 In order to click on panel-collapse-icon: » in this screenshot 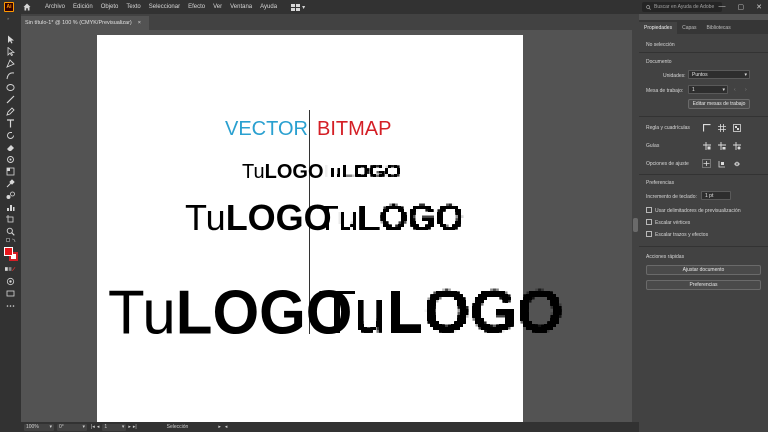, I will do `click(10, 18)`.